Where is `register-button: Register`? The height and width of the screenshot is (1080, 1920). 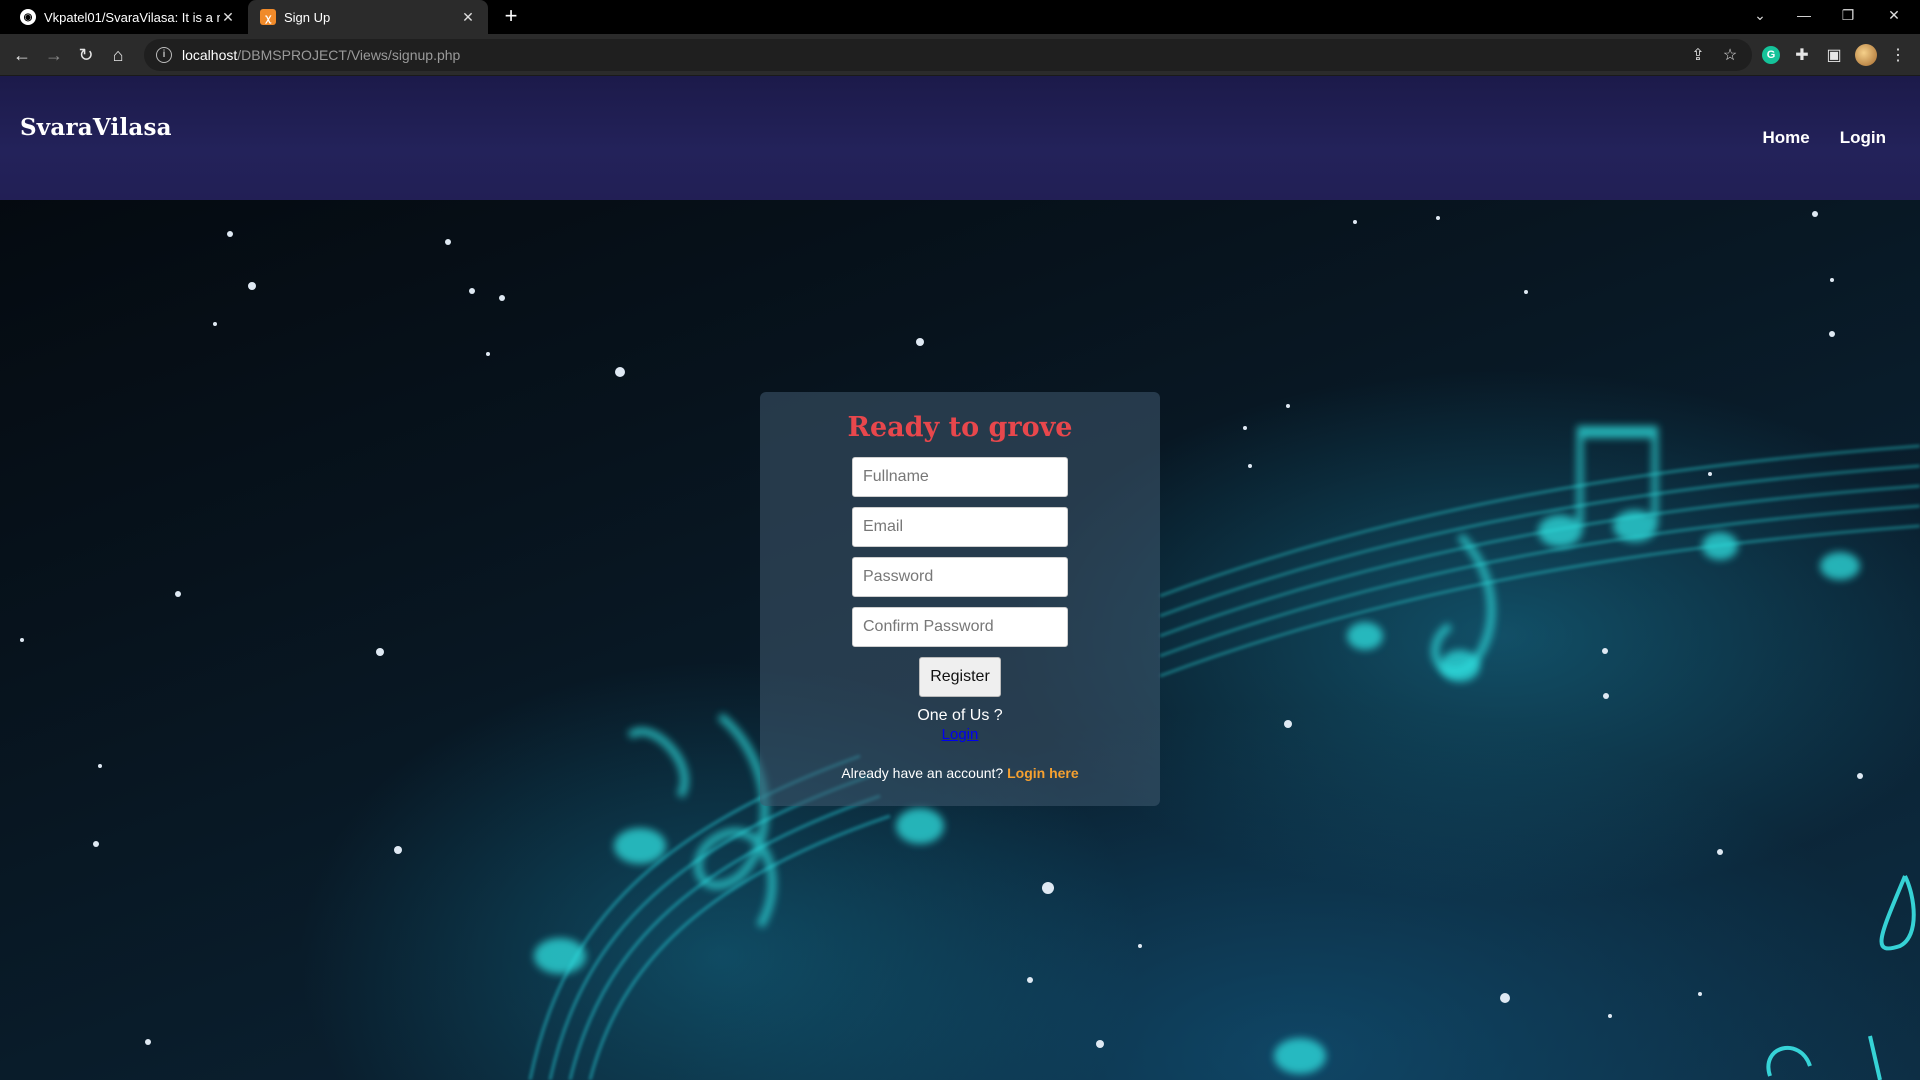
register-button: Register is located at coordinates (960, 677).